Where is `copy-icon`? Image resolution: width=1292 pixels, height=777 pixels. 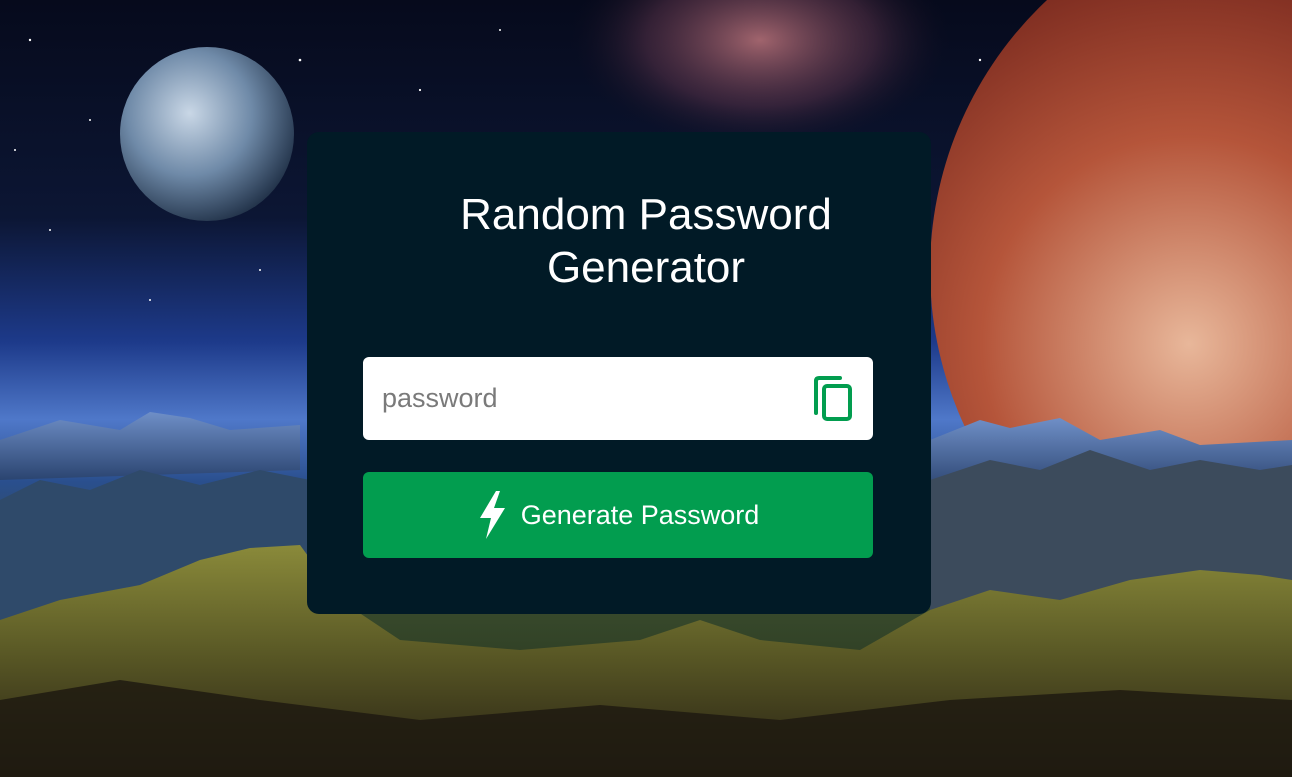 copy-icon is located at coordinates (833, 398).